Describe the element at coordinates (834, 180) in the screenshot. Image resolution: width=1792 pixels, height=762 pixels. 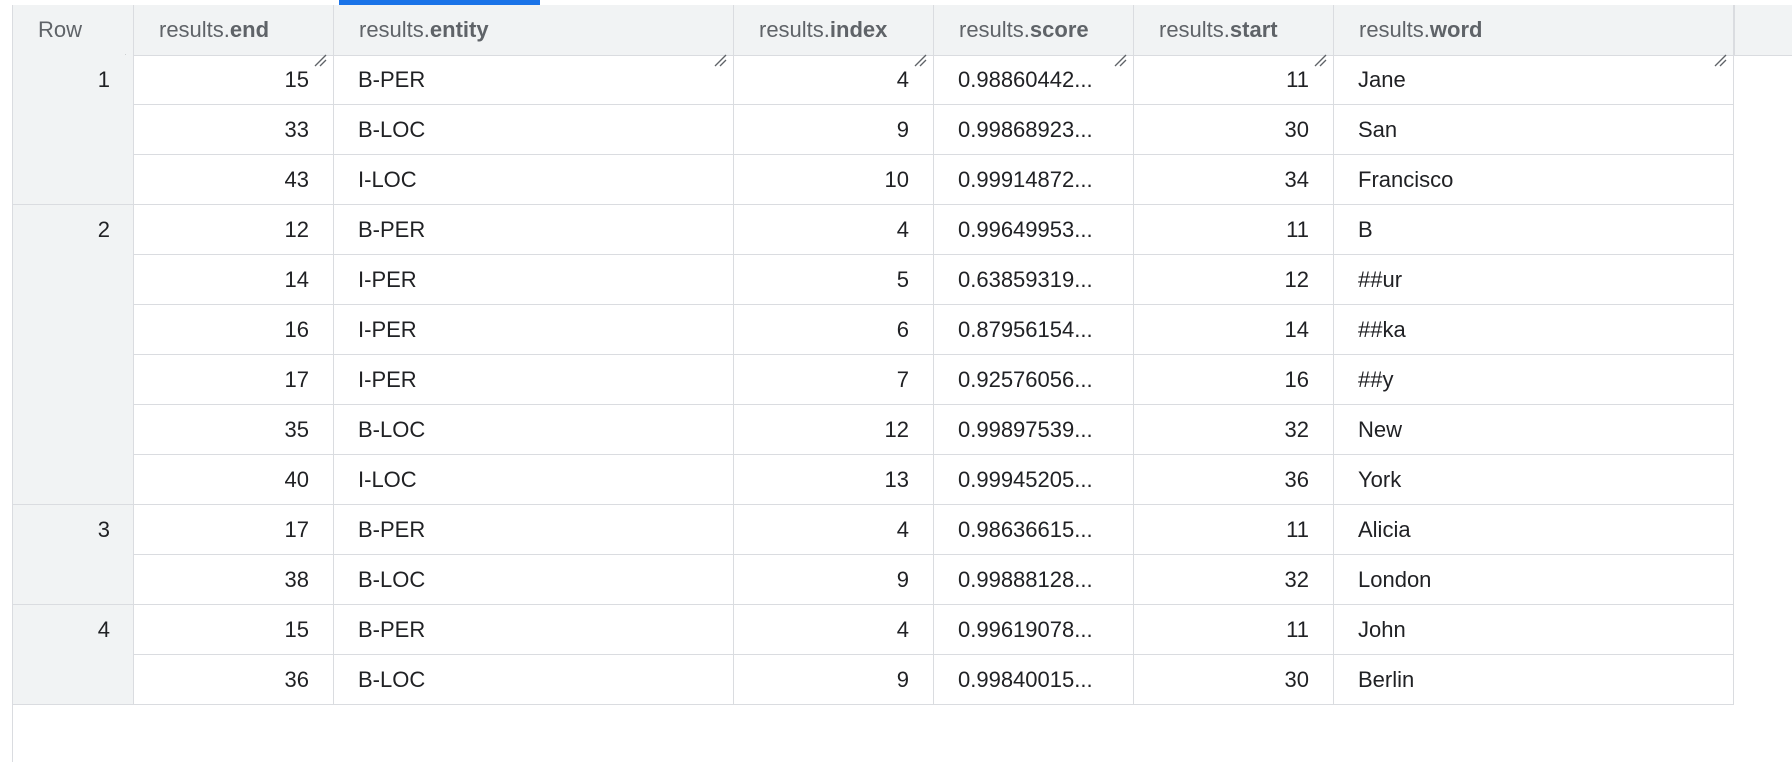
I see `cell-index: 10` at that location.